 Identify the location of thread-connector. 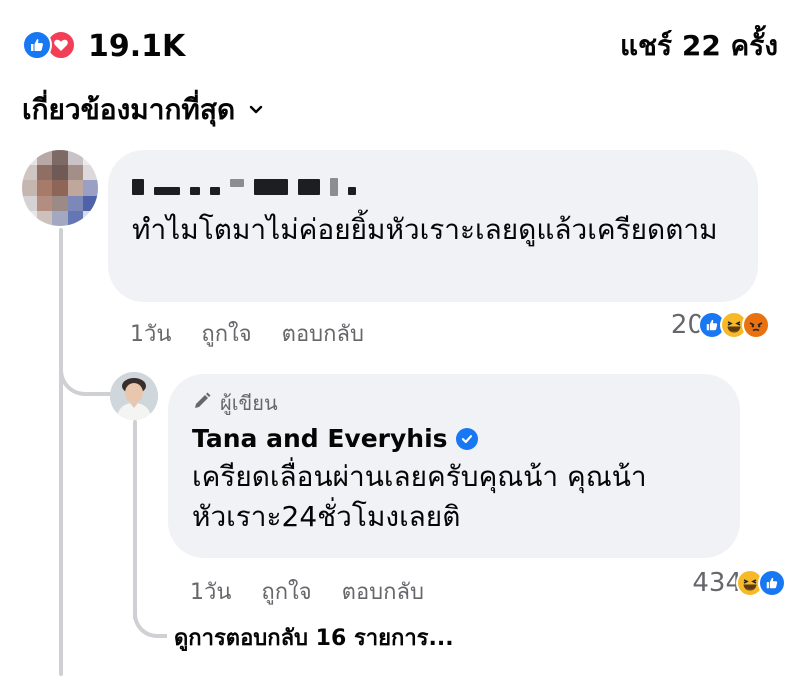
(87, 378).